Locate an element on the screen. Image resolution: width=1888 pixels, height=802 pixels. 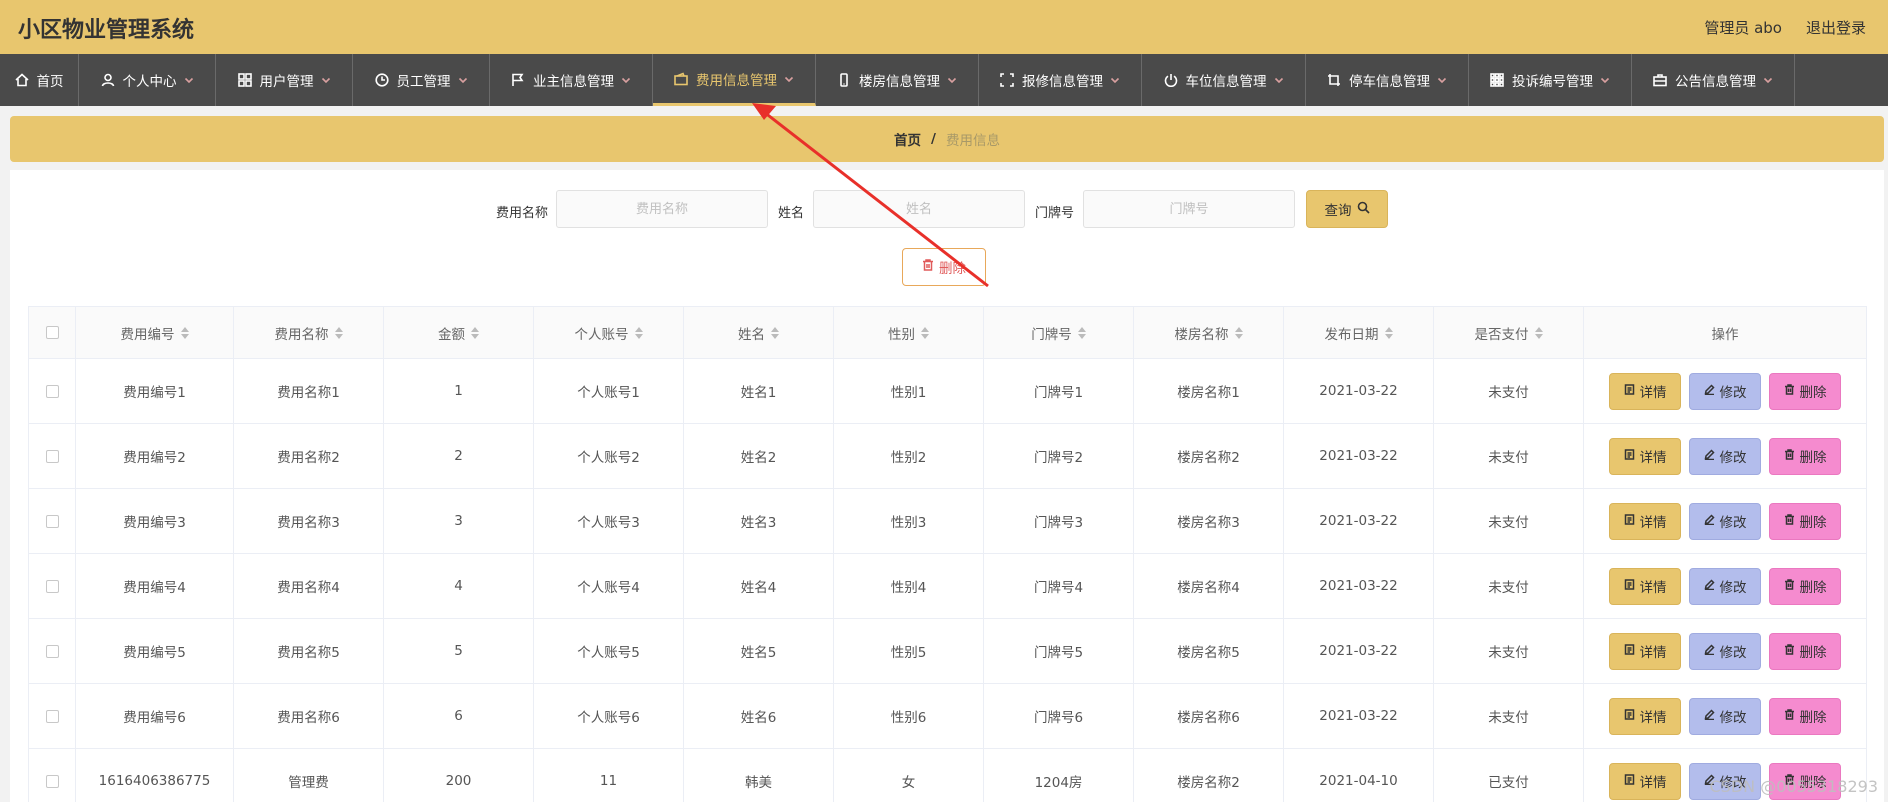
query-button: 查询 is located at coordinates (1347, 209).